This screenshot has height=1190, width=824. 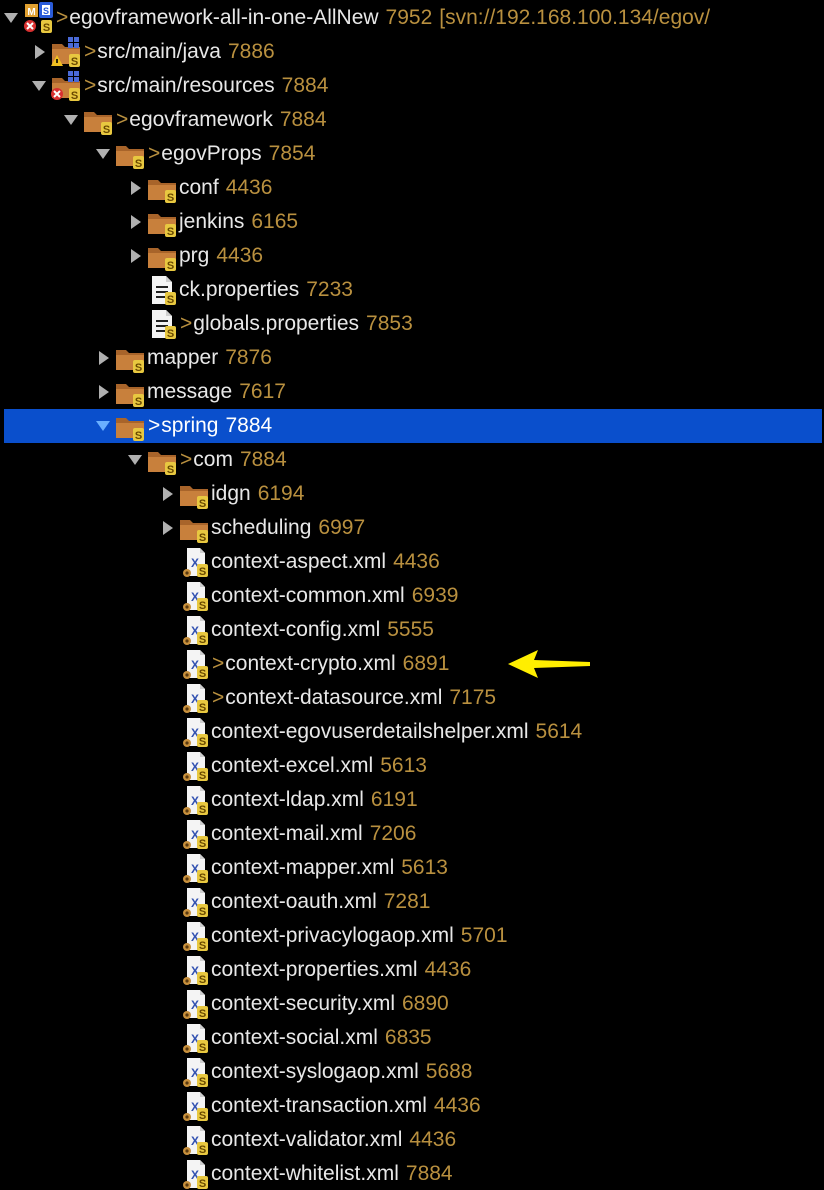 What do you see at coordinates (407, 901) in the screenshot?
I see `svn-revision: 7281` at bounding box center [407, 901].